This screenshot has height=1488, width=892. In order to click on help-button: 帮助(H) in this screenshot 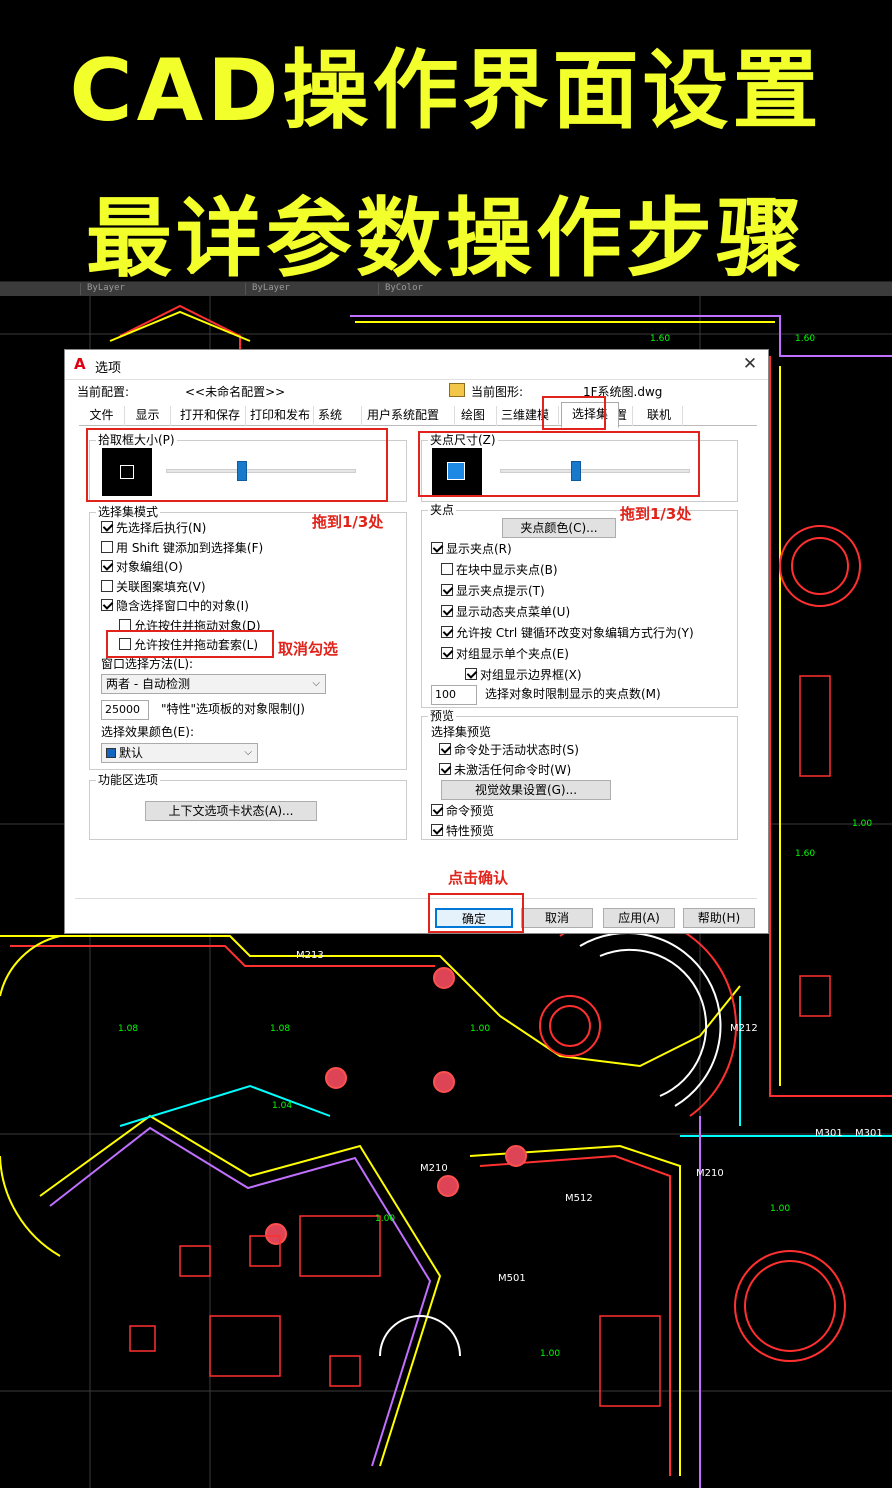, I will do `click(719, 918)`.